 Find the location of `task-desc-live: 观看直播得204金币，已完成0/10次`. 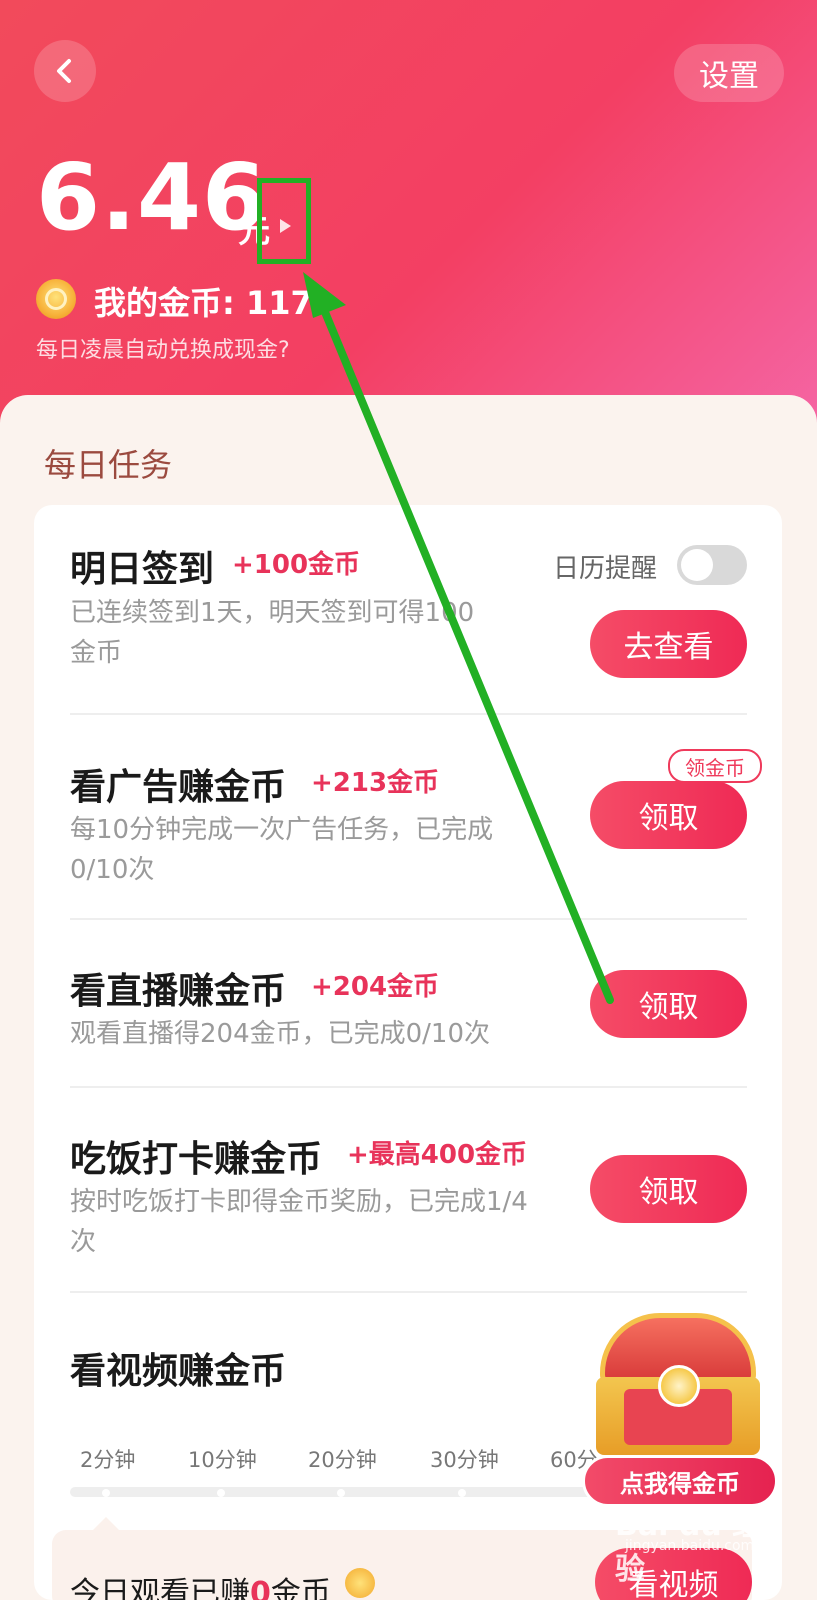

task-desc-live: 观看直播得204金币，已完成0/10次 is located at coordinates (280, 1034).